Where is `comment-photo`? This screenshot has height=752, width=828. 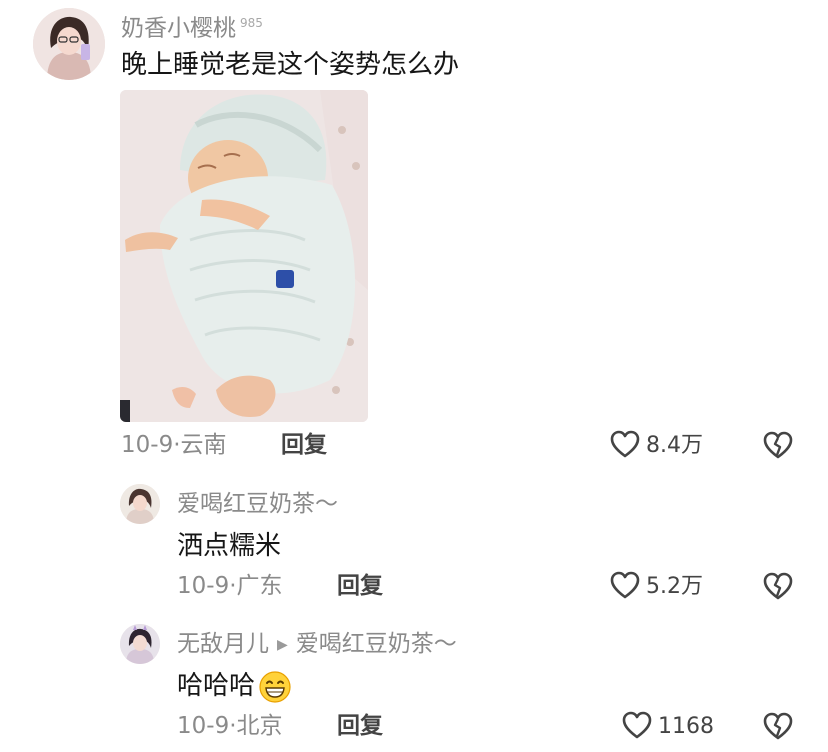 comment-photo is located at coordinates (244, 256).